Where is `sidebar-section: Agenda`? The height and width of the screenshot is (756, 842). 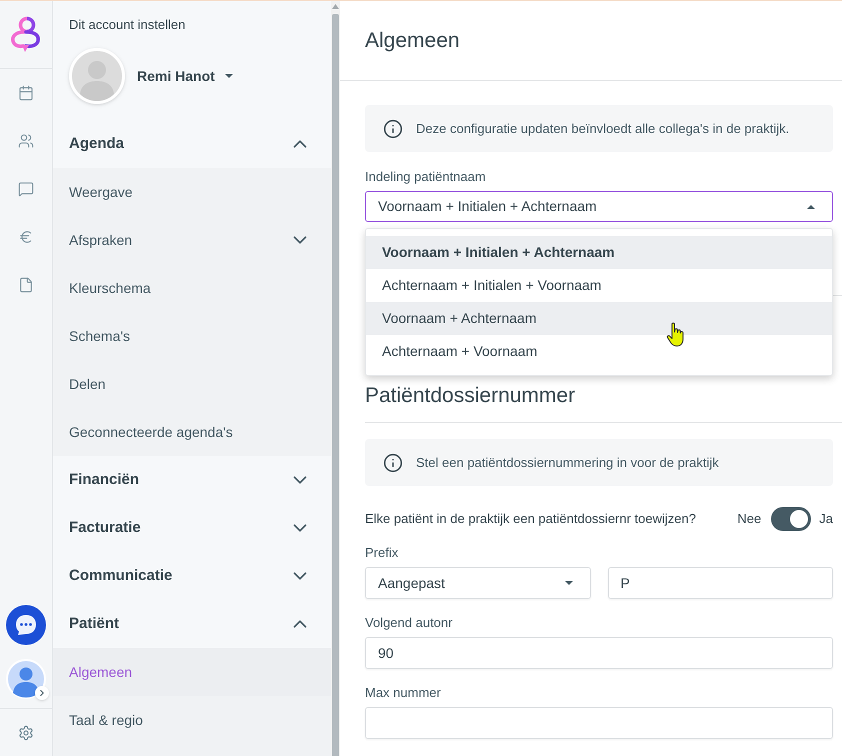
sidebar-section: Agenda is located at coordinates (192, 144).